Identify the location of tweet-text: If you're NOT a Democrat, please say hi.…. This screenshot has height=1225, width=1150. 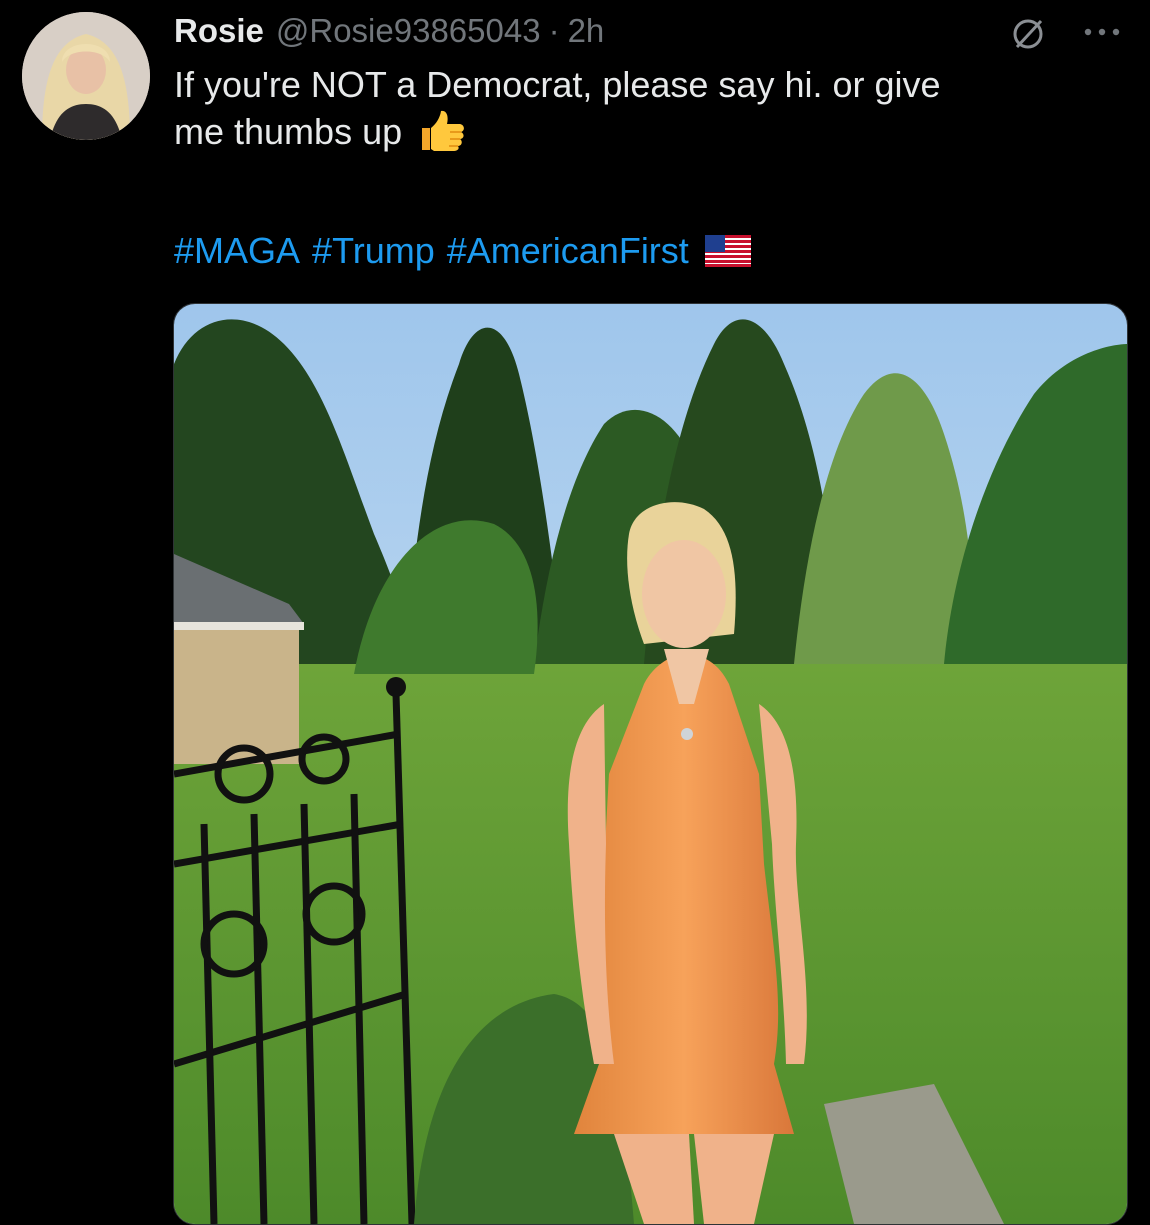
(639, 108).